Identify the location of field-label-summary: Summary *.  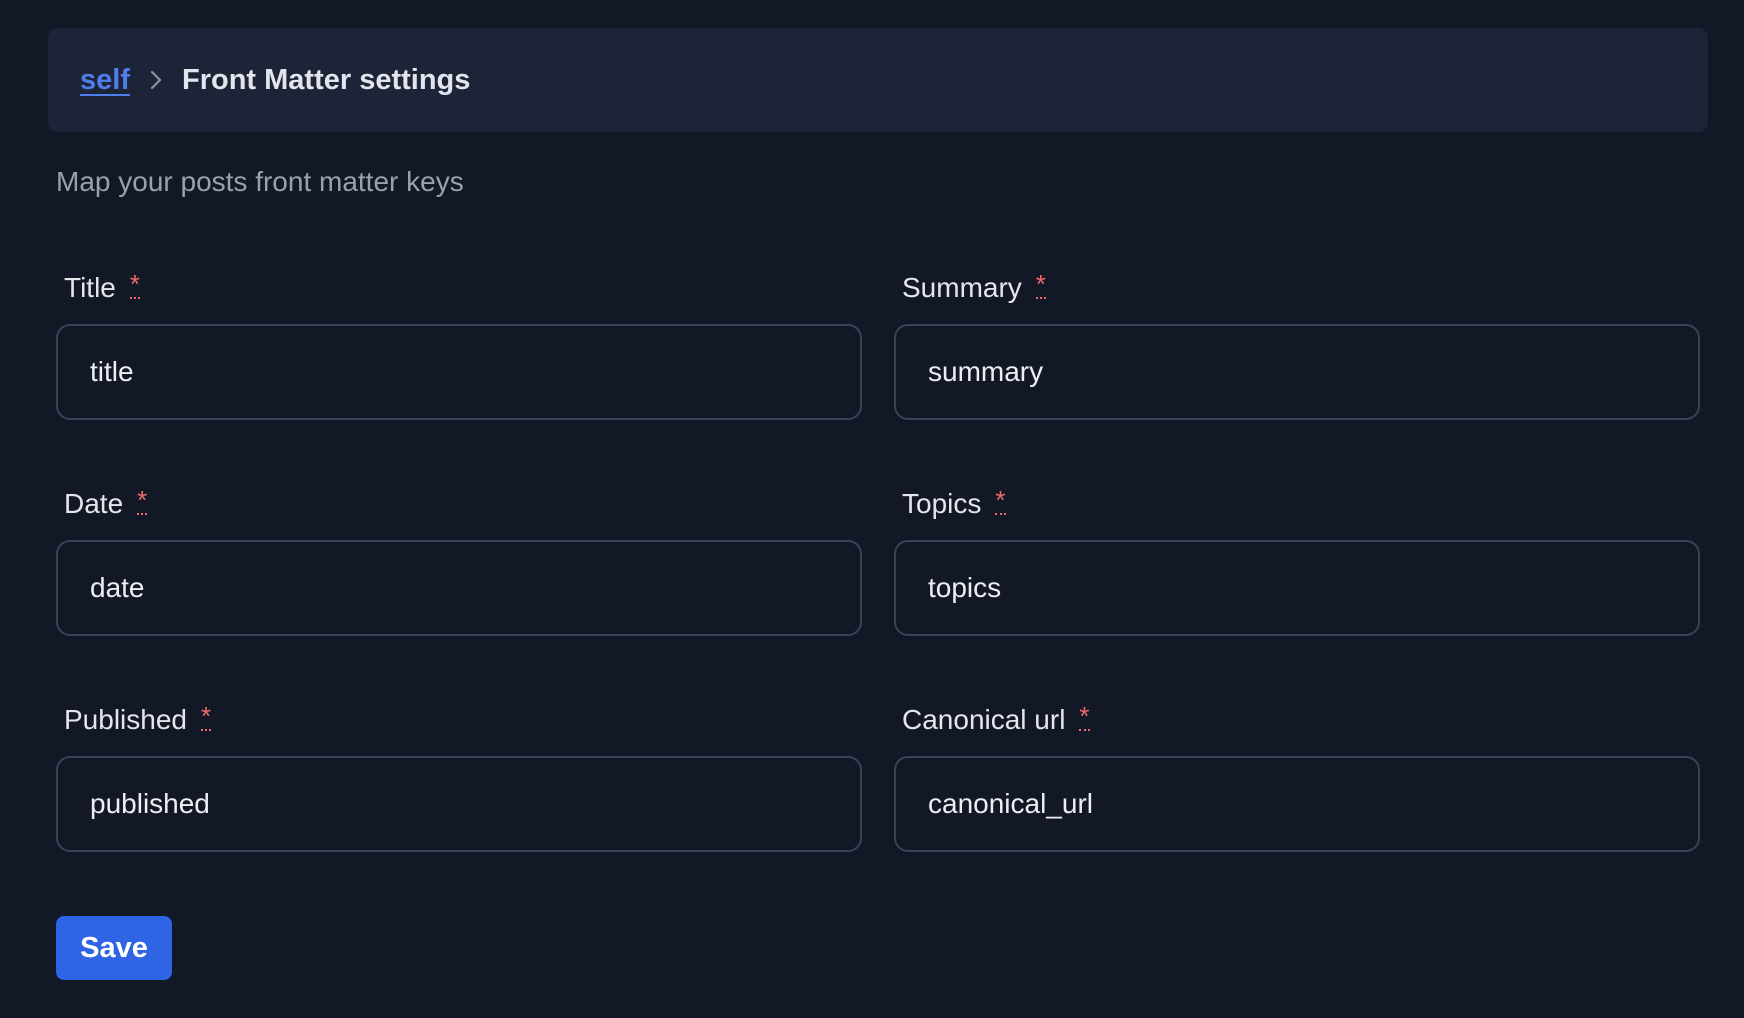
(1297, 288).